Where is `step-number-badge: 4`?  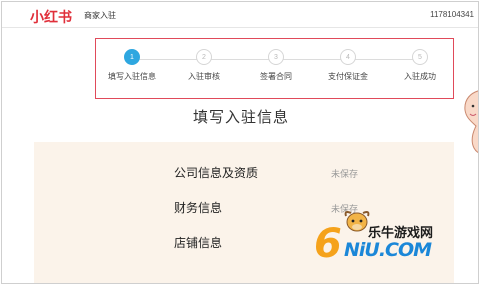 step-number-badge: 4 is located at coordinates (348, 57).